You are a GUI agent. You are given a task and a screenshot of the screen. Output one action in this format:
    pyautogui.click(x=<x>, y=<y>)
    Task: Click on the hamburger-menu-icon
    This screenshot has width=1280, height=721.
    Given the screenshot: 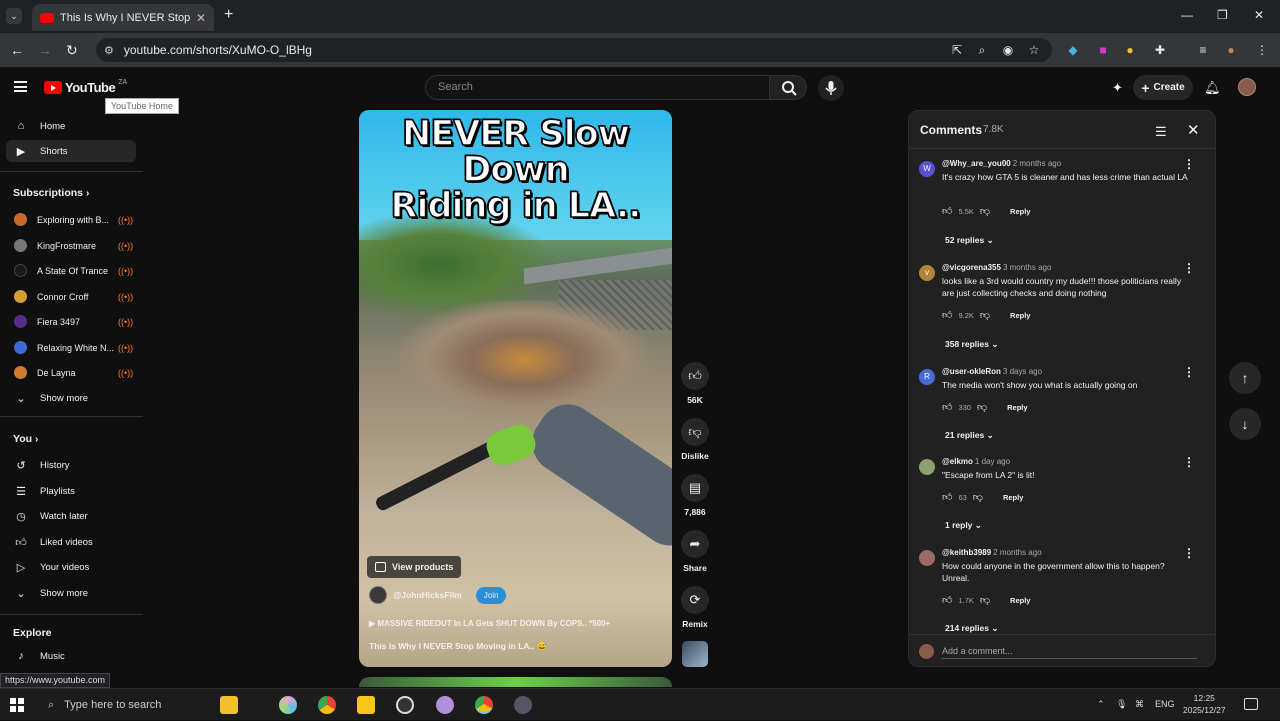 What is the action you would take?
    pyautogui.click(x=20, y=86)
    